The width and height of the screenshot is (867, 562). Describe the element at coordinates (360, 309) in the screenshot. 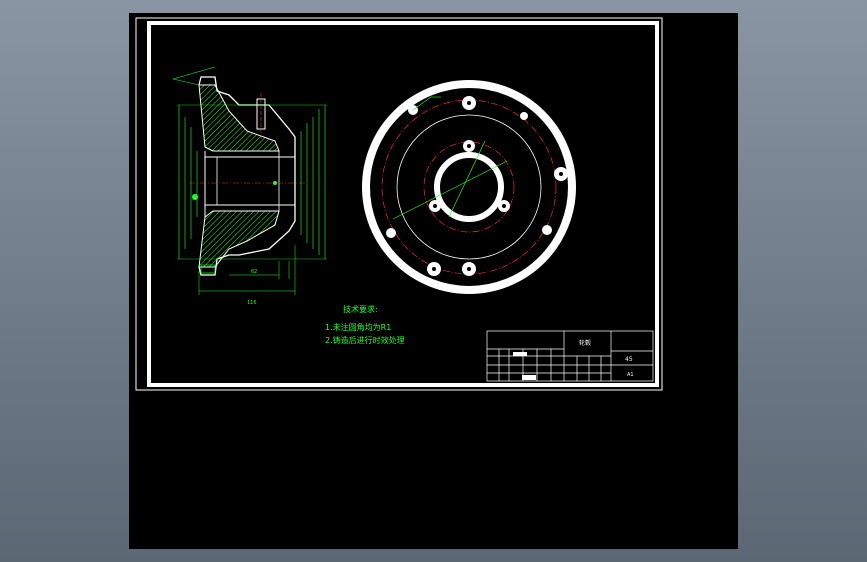

I see `technical-requirements-title: 技术要求:` at that location.